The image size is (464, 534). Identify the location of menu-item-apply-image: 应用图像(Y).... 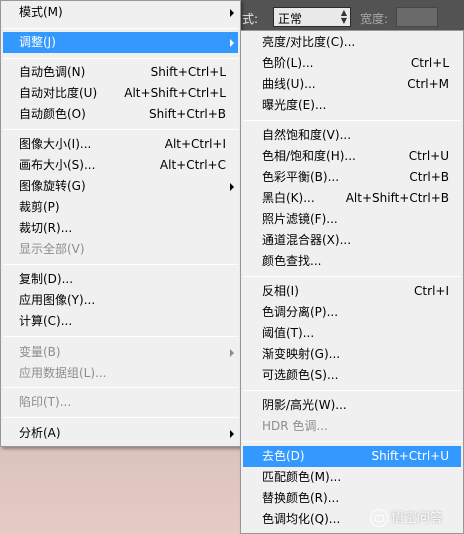
(120, 300).